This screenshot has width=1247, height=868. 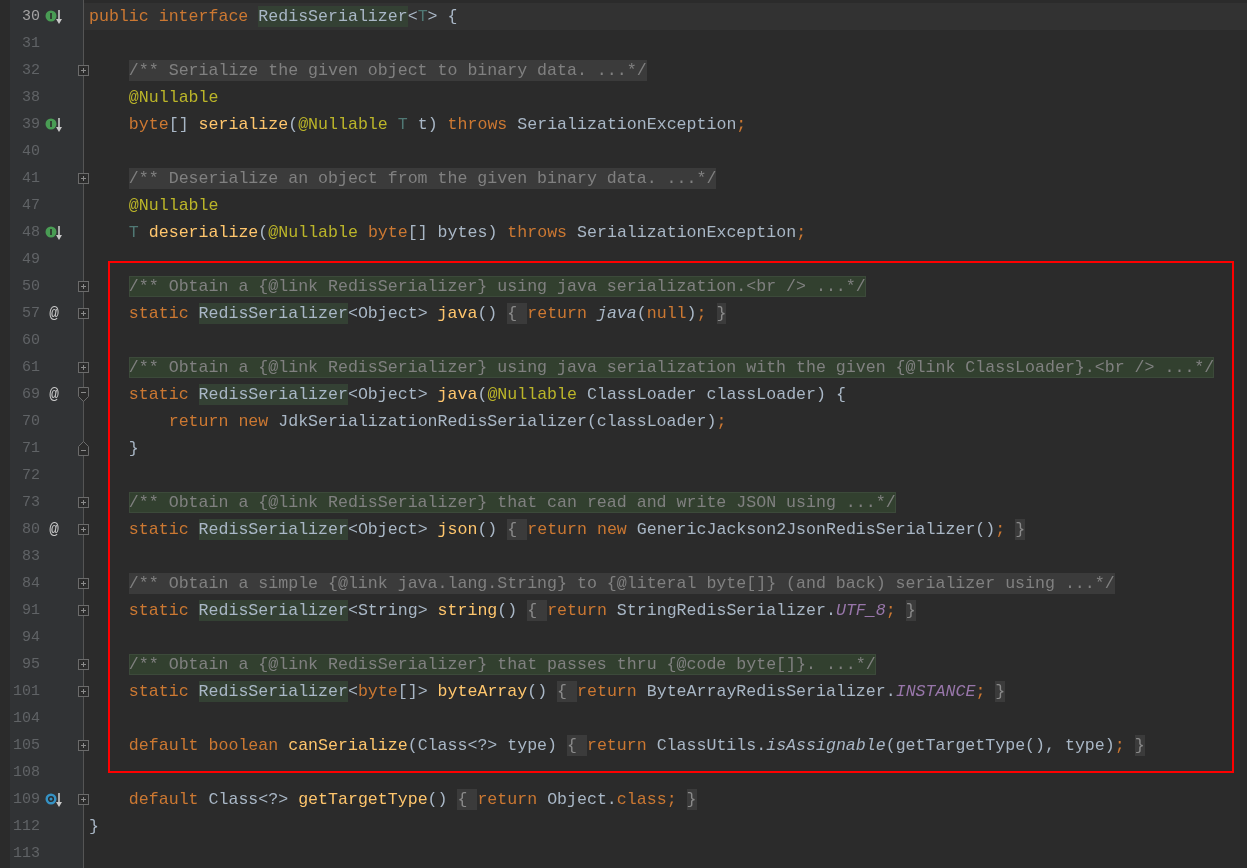 What do you see at coordinates (486, 395) in the screenshot?
I see `code-line: static RedisSerializer<Object> java(@Nullable ClassLoader classLoader) {` at bounding box center [486, 395].